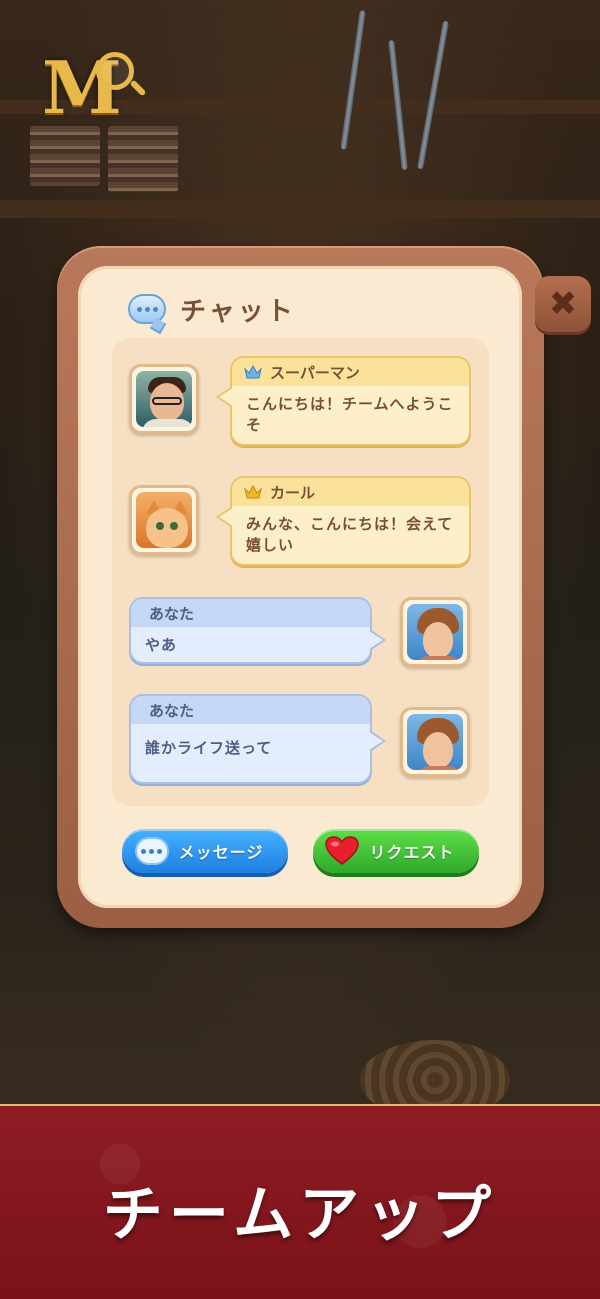 Image resolution: width=600 pixels, height=1299 pixels. I want to click on cat-avatar-image, so click(164, 520).